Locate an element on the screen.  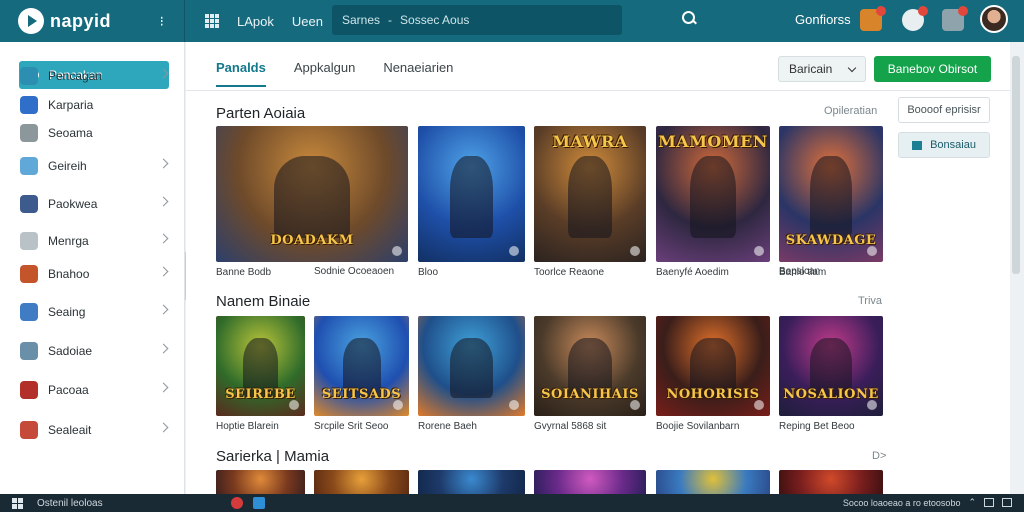
sidebar-item: Sealeait is located at coordinates (92, 430).